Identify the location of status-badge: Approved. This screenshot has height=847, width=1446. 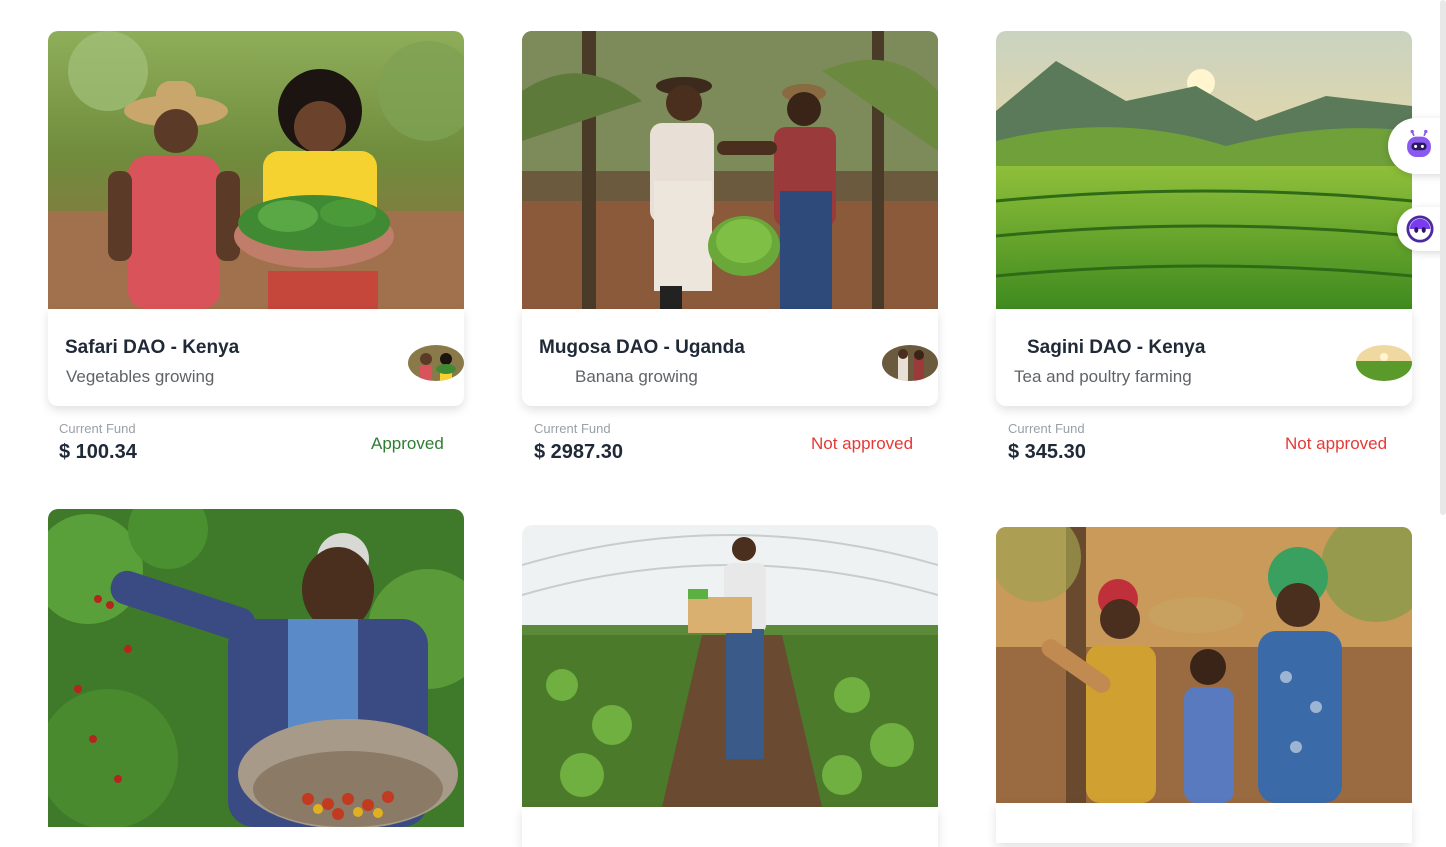
(407, 443).